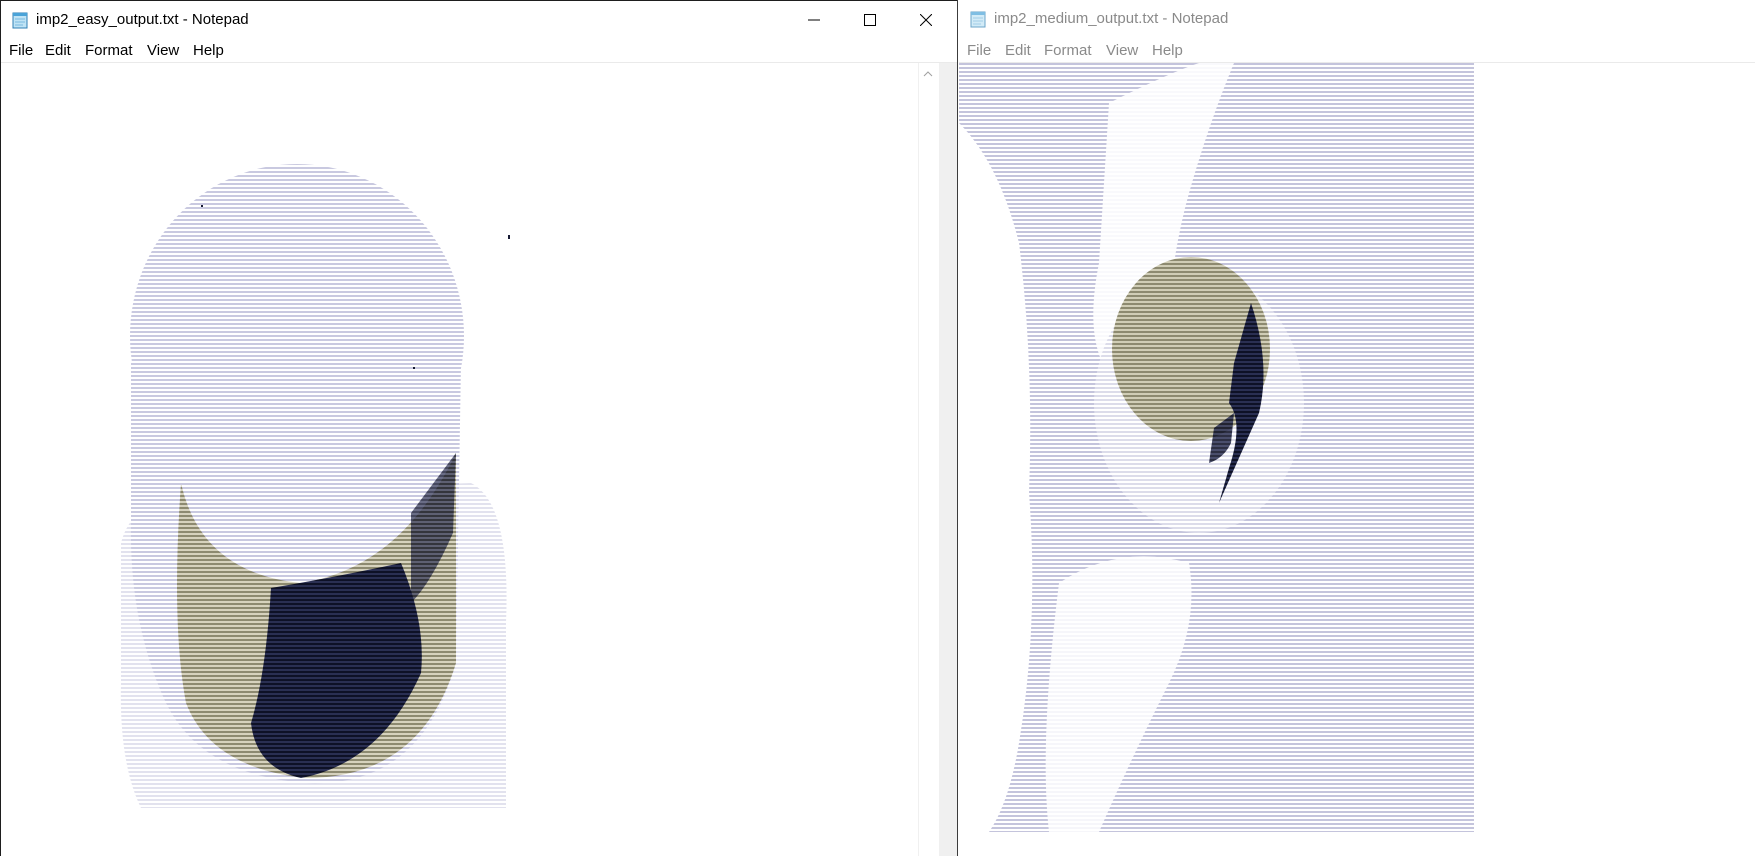  I want to click on maximize-icon, so click(870, 20).